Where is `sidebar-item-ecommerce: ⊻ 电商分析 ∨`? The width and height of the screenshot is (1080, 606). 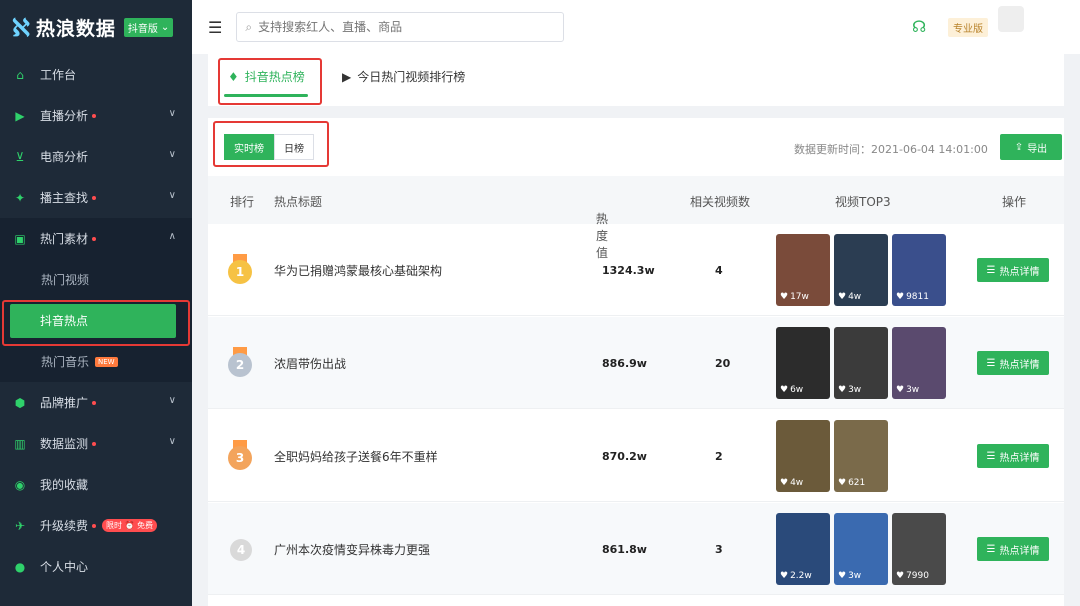 sidebar-item-ecommerce: ⊻ 电商分析 ∨ is located at coordinates (96, 156).